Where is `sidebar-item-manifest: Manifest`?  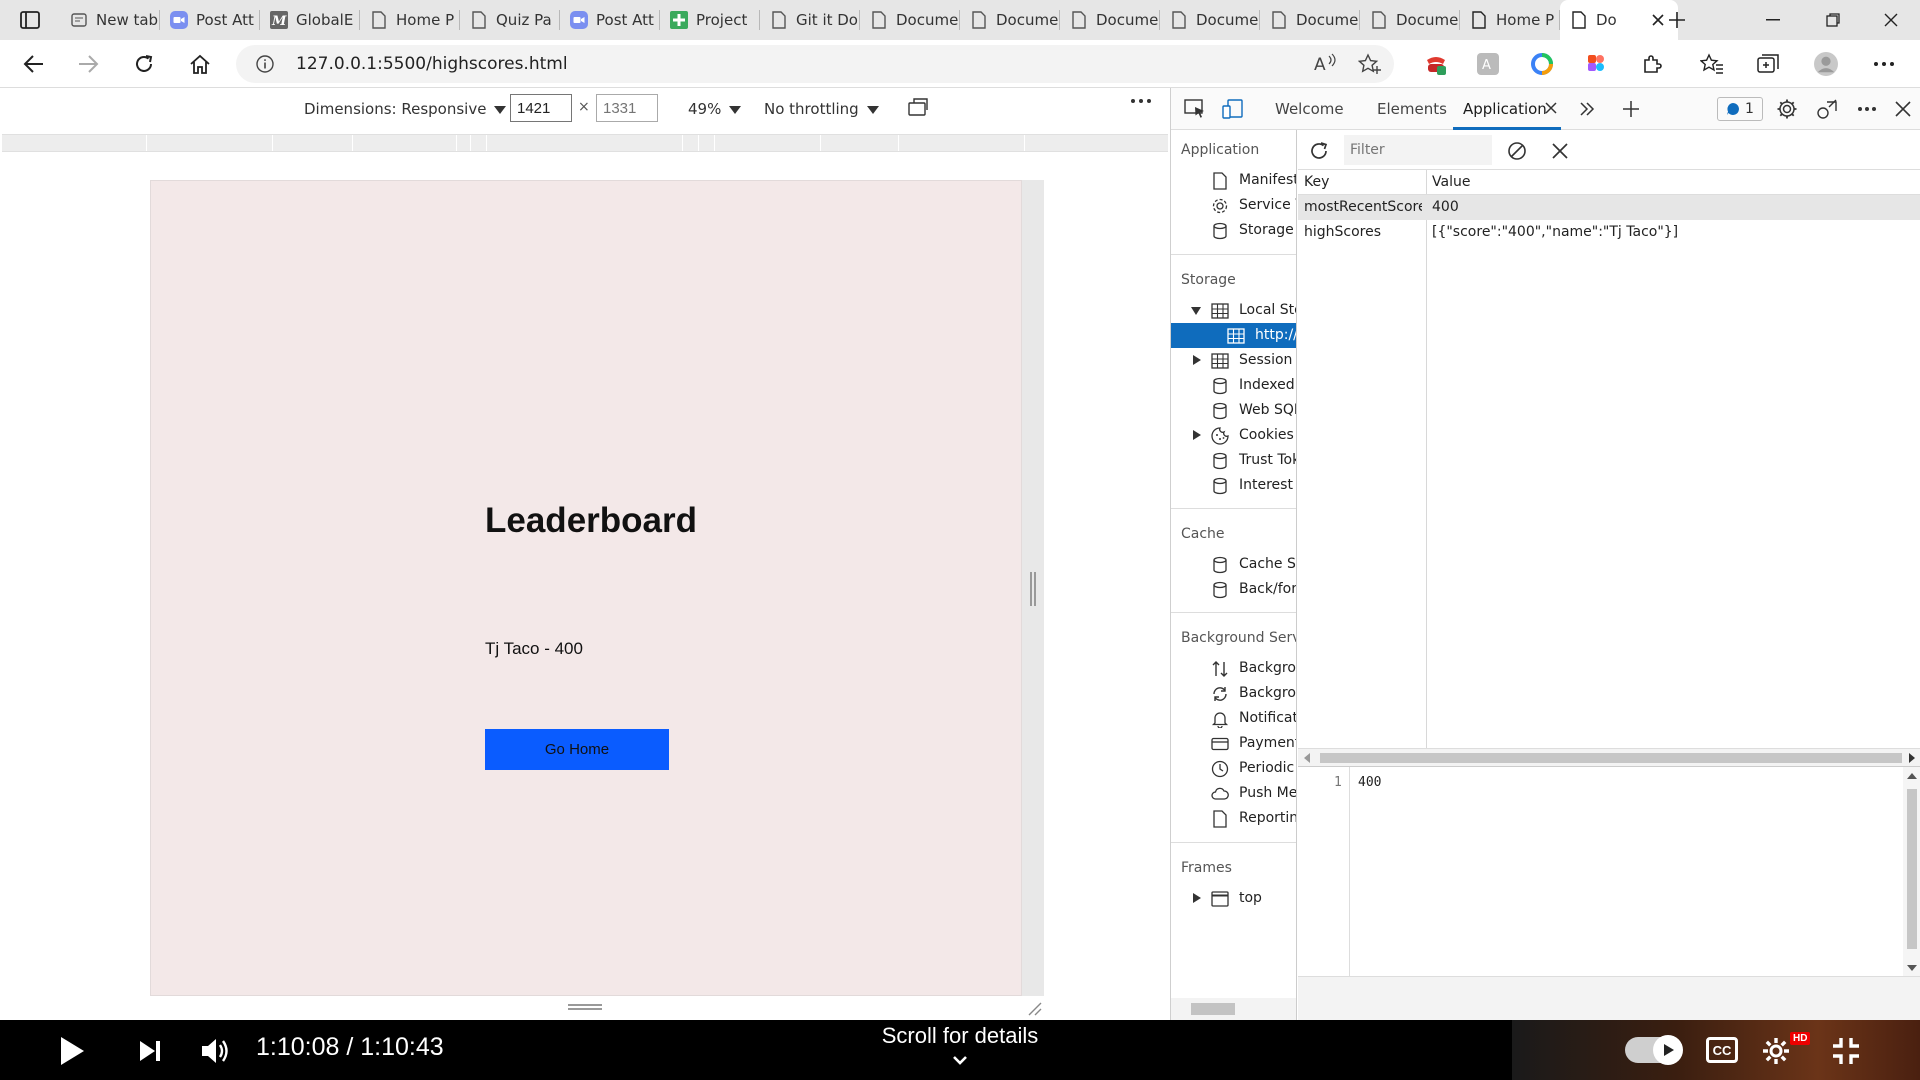
sidebar-item-manifest: Manifest is located at coordinates (1233, 180).